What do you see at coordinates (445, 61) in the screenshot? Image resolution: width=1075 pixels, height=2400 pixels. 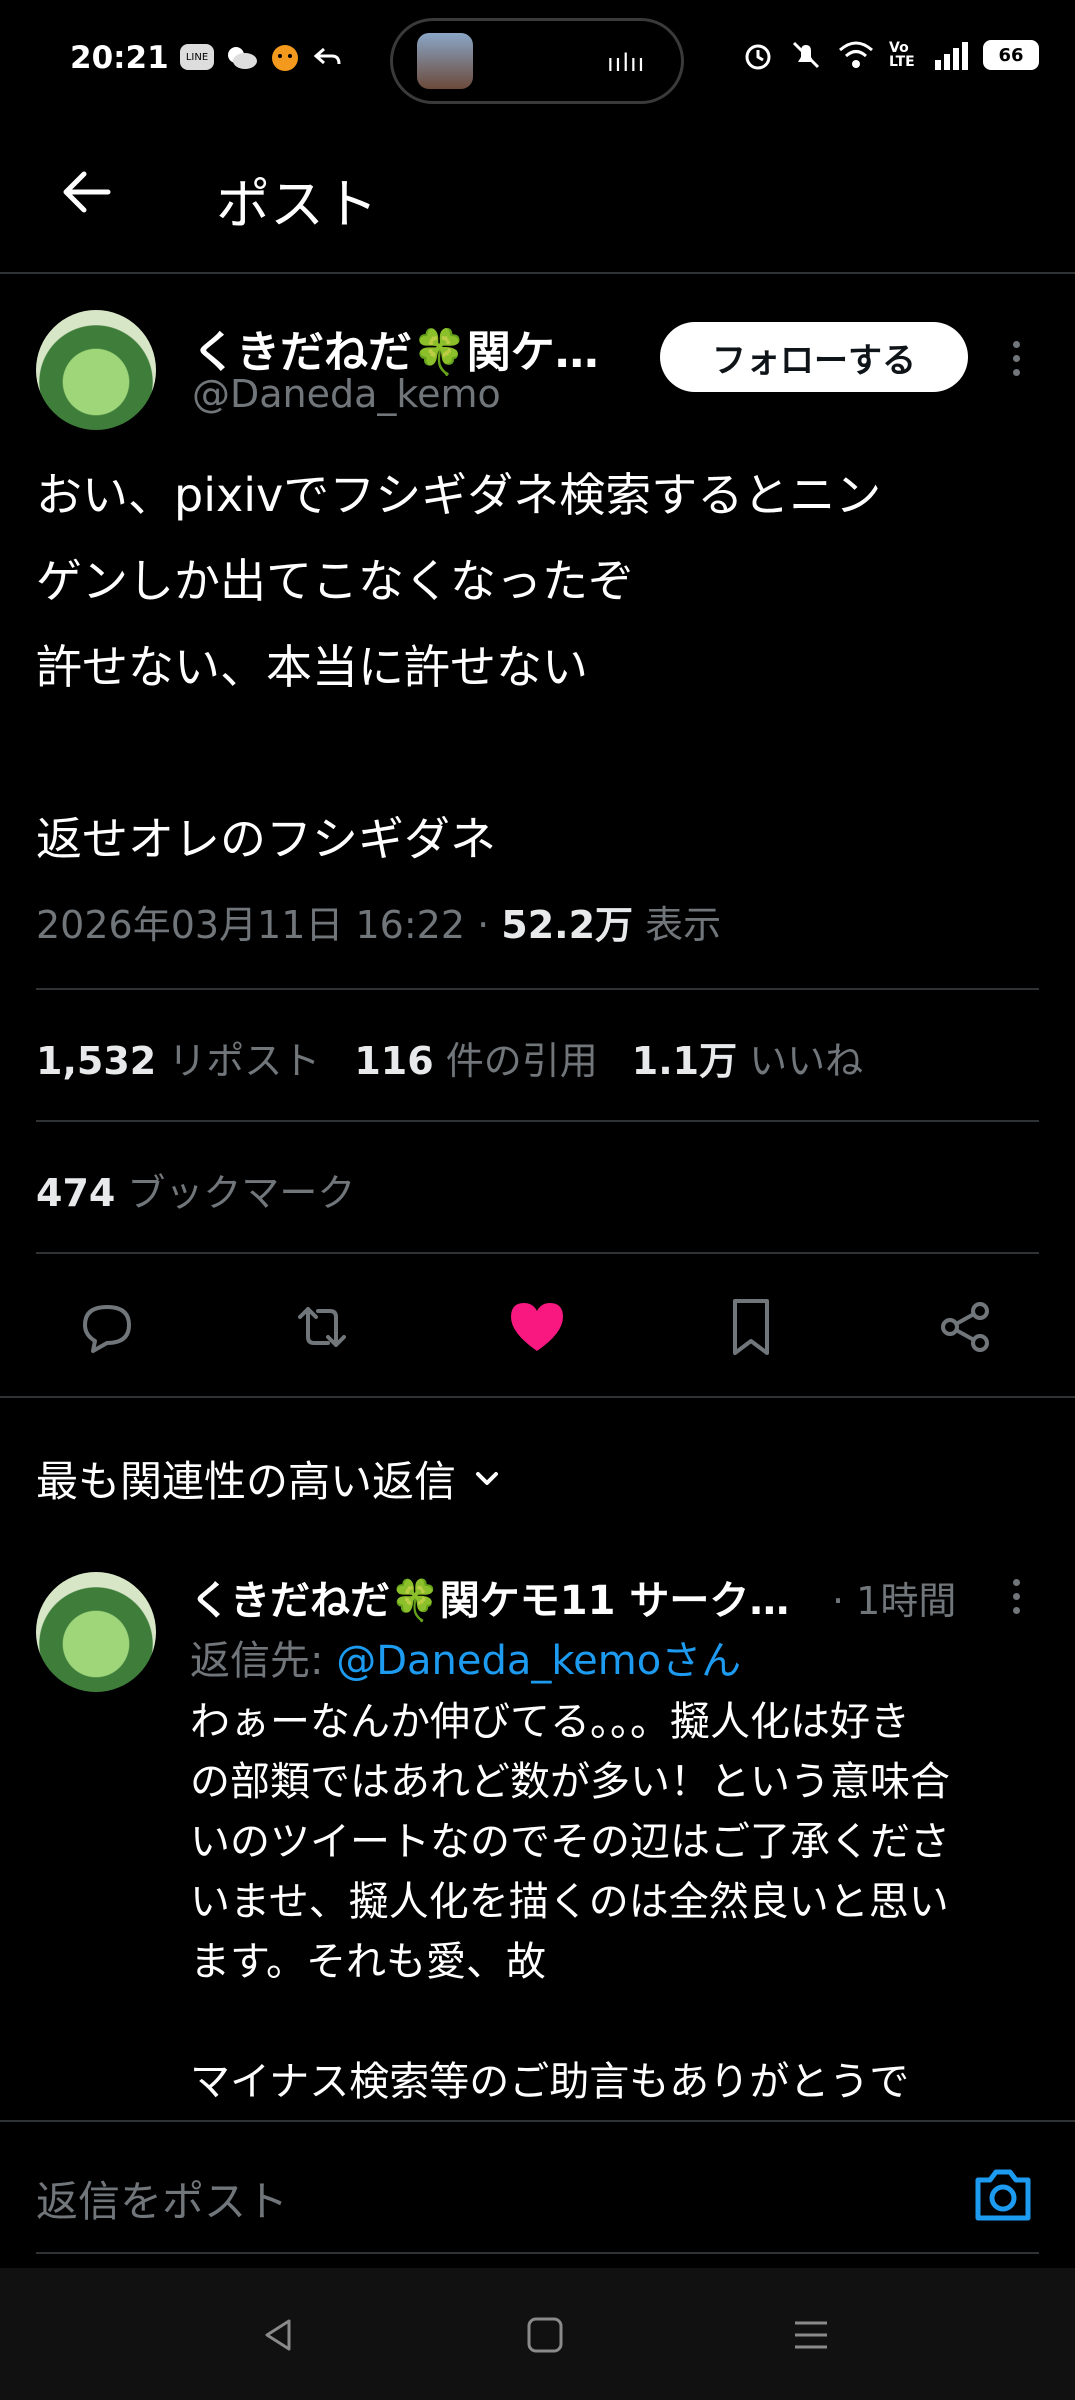 I see `media-thumbnail` at bounding box center [445, 61].